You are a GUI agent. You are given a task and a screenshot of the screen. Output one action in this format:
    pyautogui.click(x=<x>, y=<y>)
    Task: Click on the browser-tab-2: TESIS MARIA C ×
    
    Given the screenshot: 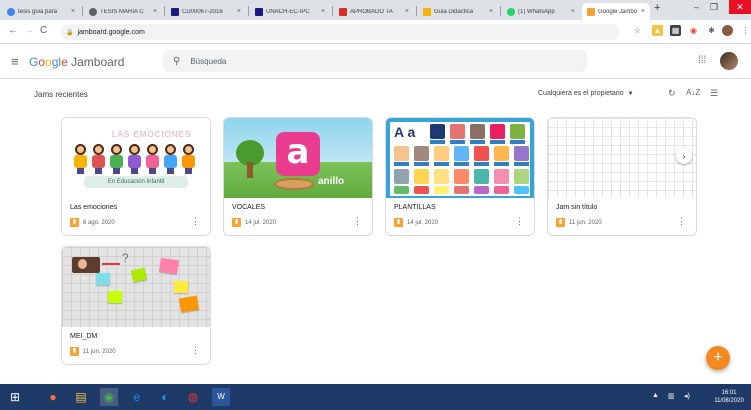 What is the action you would take?
    pyautogui.click(x=123, y=11)
    